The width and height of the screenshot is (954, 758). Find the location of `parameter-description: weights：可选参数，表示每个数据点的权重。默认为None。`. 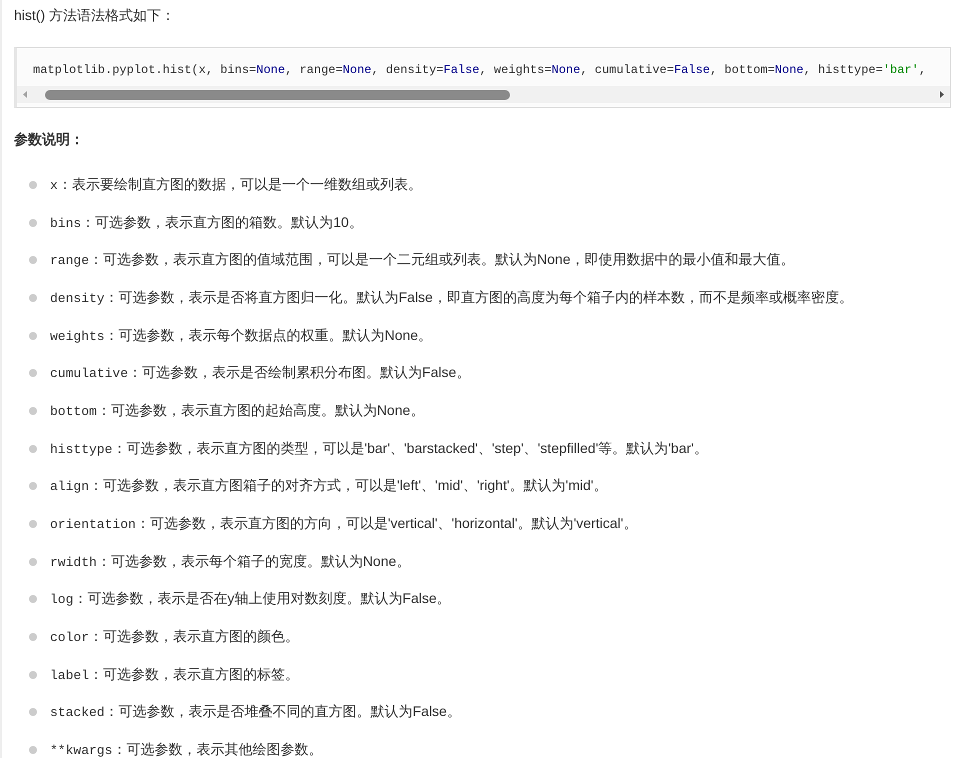

parameter-description: weights：可选参数，表示每个数据点的权重。默认为None。 is located at coordinates (241, 336).